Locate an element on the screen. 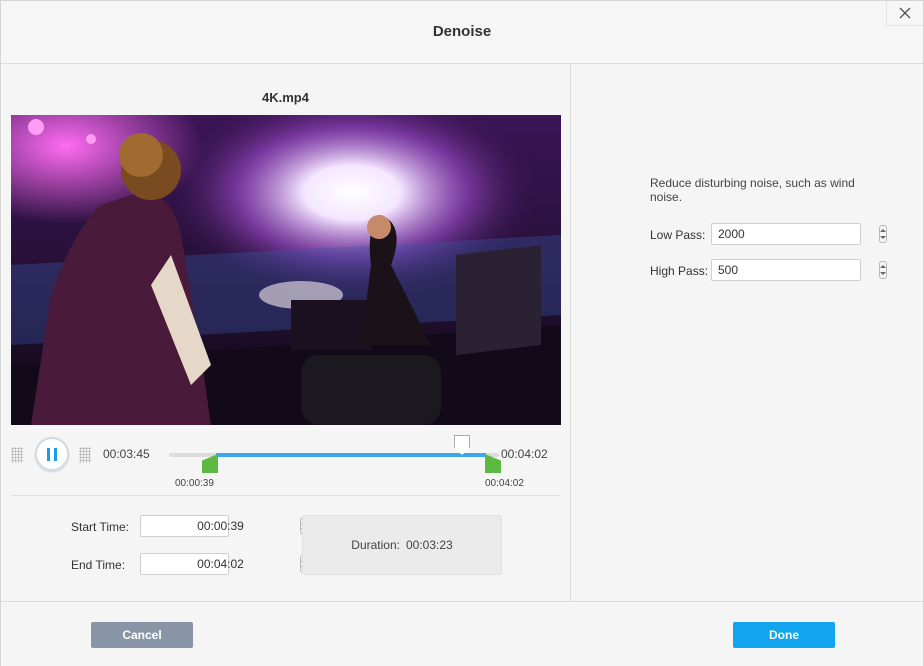  low-pass-field is located at coordinates (795, 234).